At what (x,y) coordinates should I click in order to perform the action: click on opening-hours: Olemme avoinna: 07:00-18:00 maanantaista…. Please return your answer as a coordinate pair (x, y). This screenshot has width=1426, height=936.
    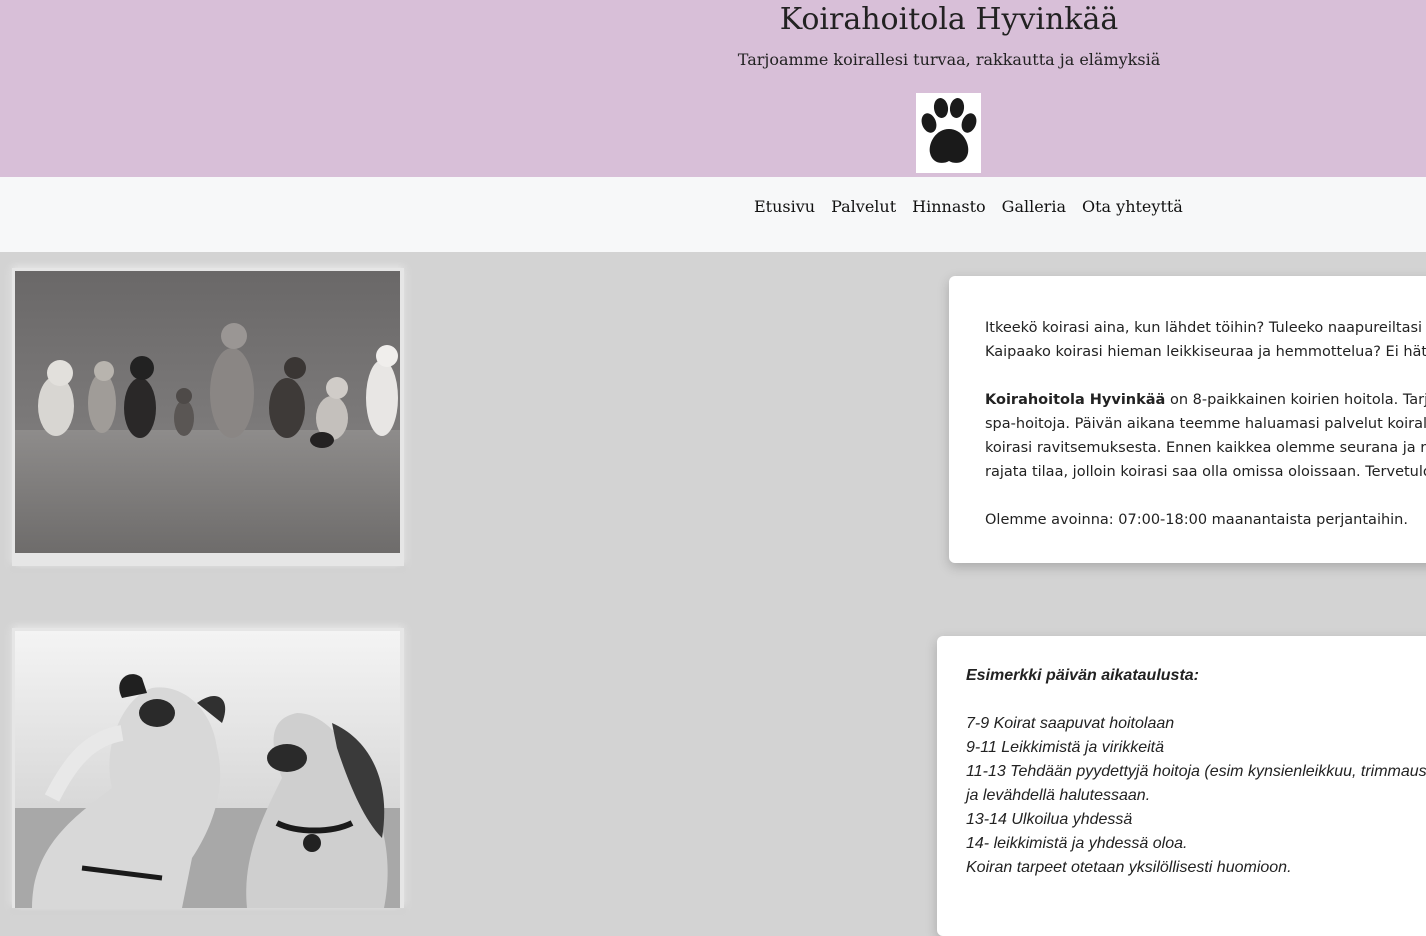
    Looking at the image, I should click on (1196, 520).